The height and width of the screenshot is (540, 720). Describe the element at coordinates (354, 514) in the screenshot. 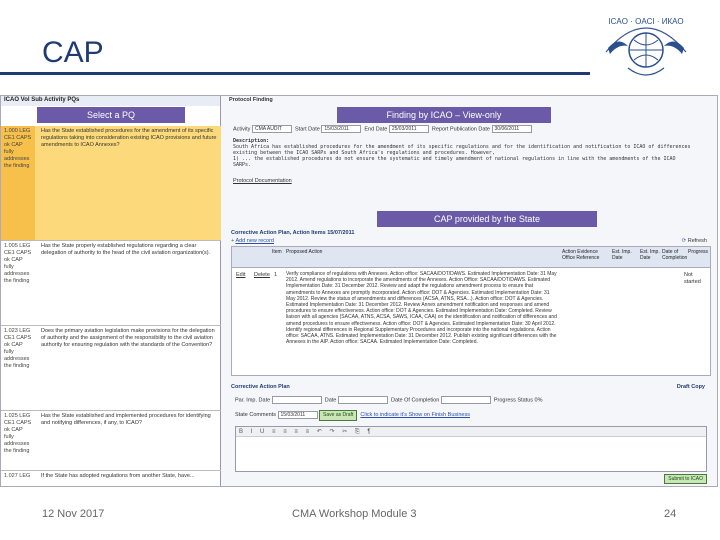

I see `footer-title: CMA Workshop Module 3` at that location.